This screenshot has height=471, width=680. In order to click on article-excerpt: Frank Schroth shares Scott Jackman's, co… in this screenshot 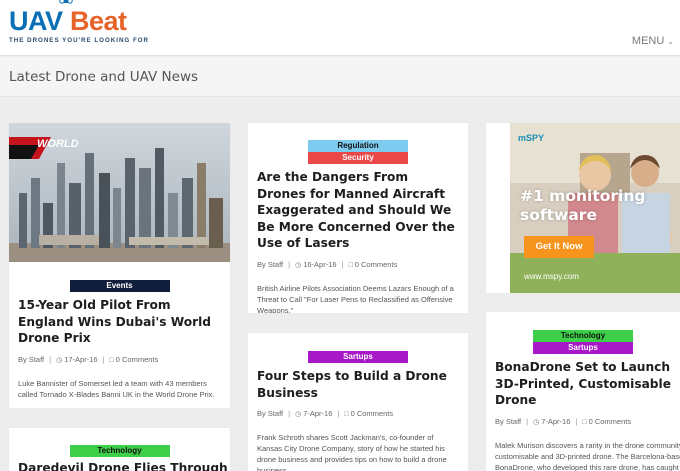, I will do `click(352, 452)`.